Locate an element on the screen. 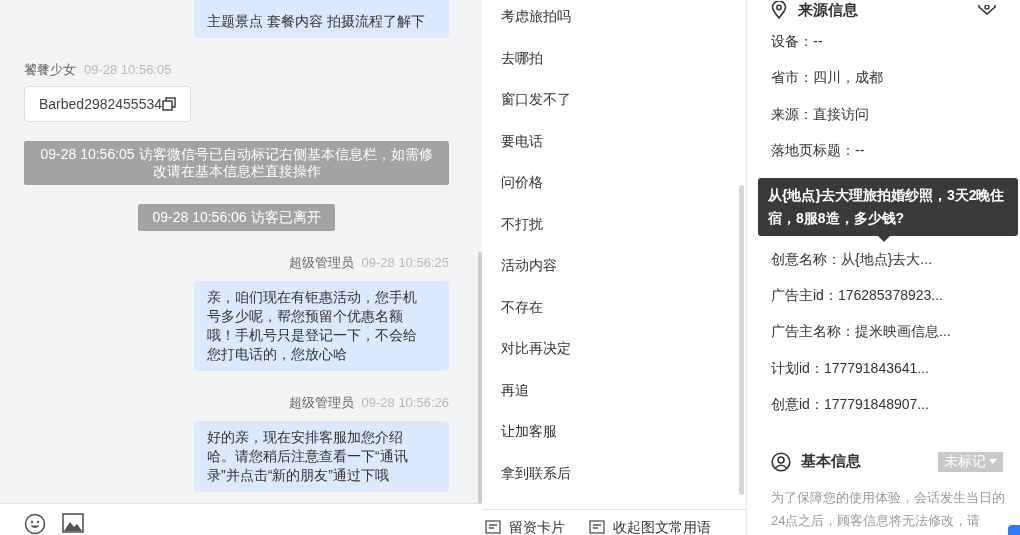 This screenshot has width=1020, height=535. quick-reply-item: 考虑旅拍吗 is located at coordinates (614, 16).